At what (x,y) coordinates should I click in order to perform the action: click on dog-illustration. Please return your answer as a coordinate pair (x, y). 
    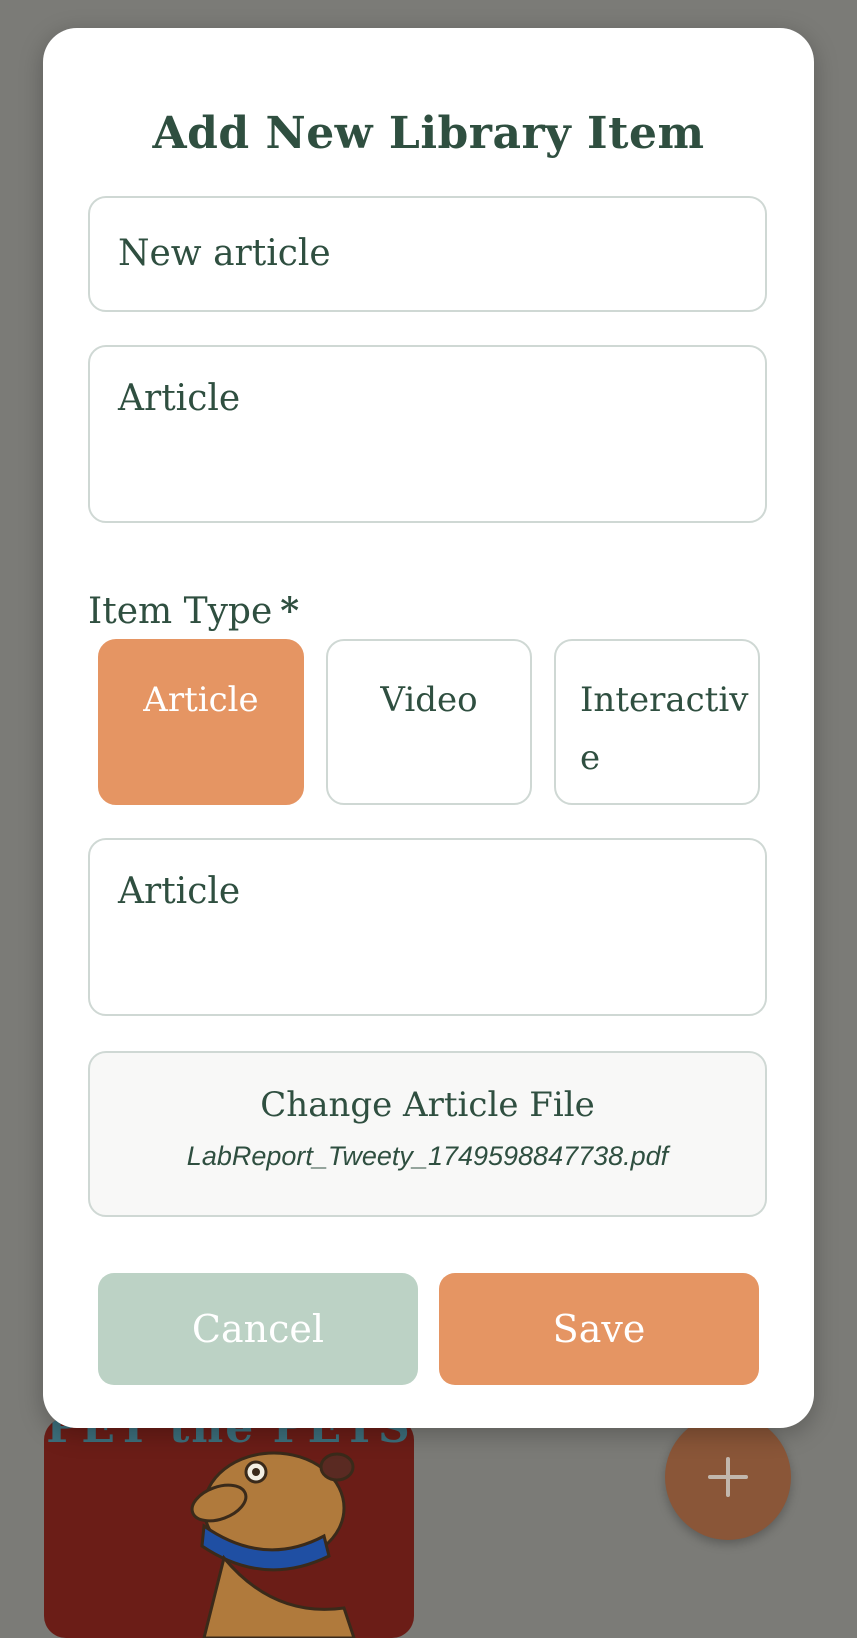
    Looking at the image, I should click on (273, 1544).